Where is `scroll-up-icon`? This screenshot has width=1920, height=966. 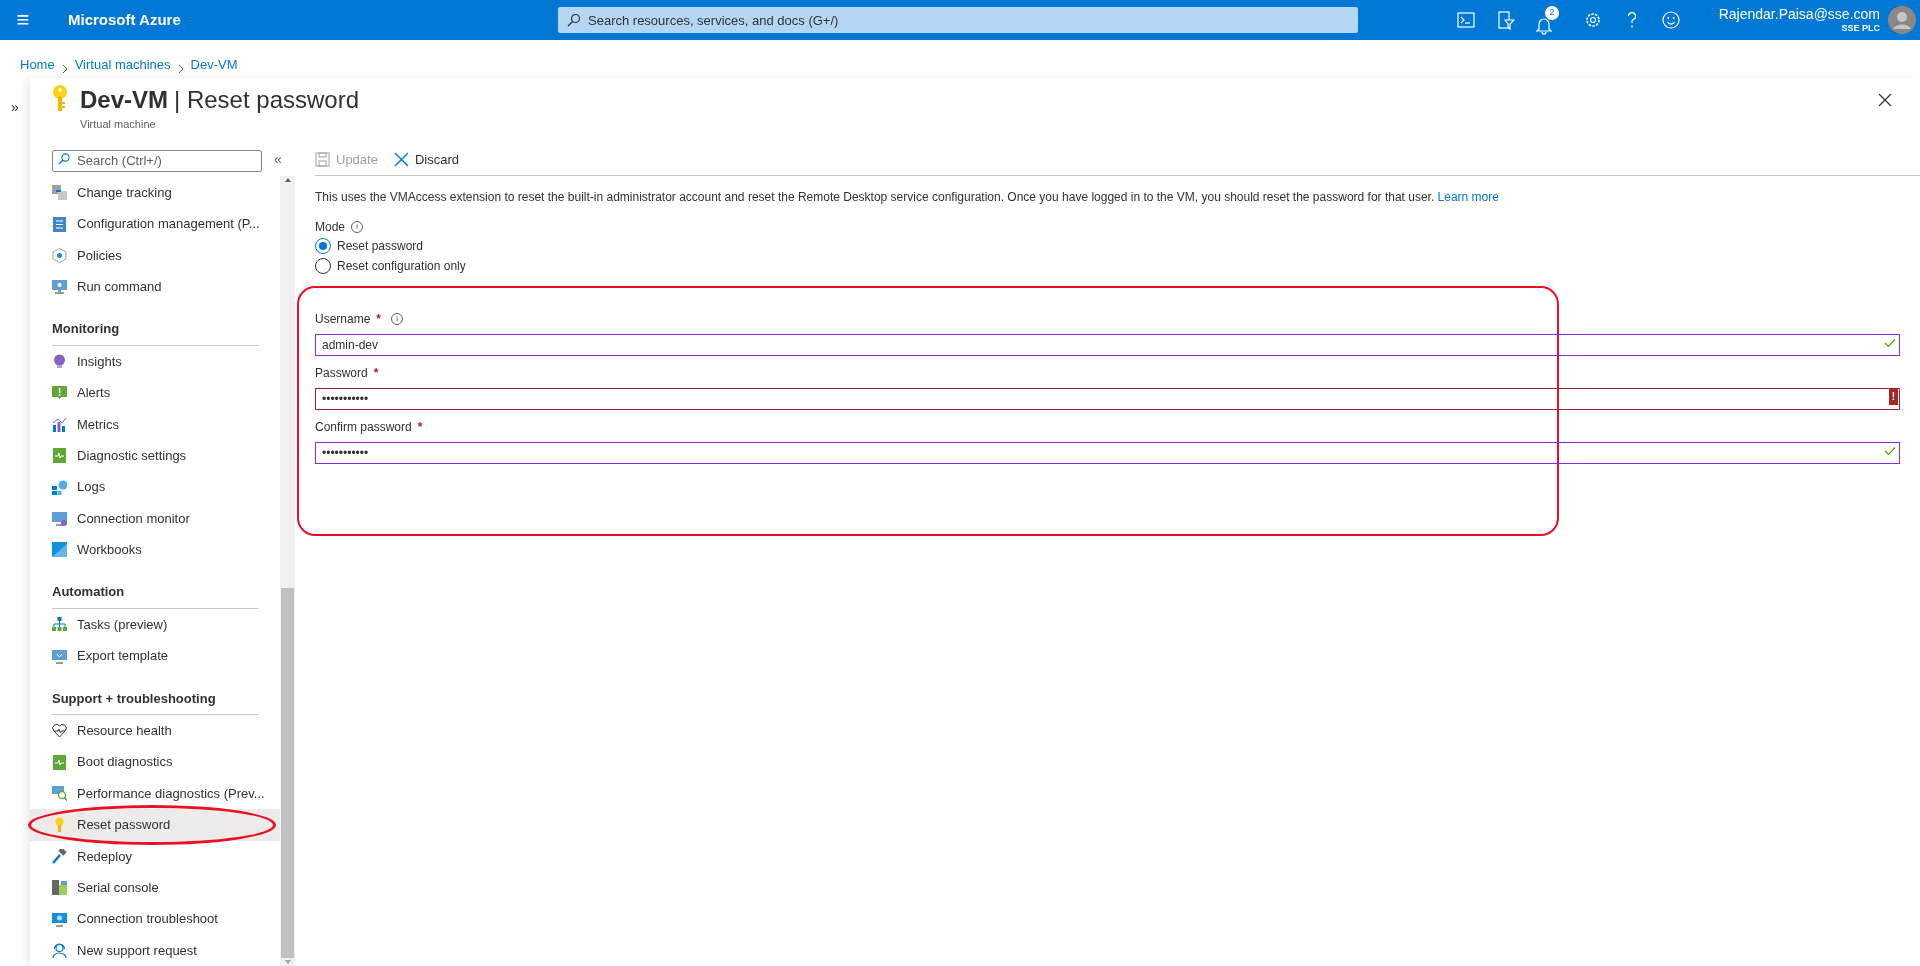
scroll-up-icon is located at coordinates (287, 180).